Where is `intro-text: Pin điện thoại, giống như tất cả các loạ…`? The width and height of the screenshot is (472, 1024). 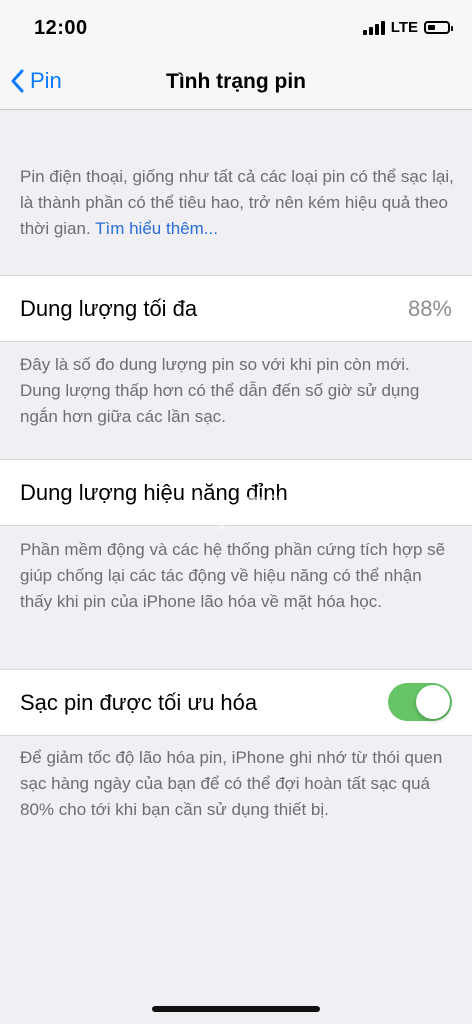
intro-text: Pin điện thoại, giống như tất cả các loạ… is located at coordinates (237, 202).